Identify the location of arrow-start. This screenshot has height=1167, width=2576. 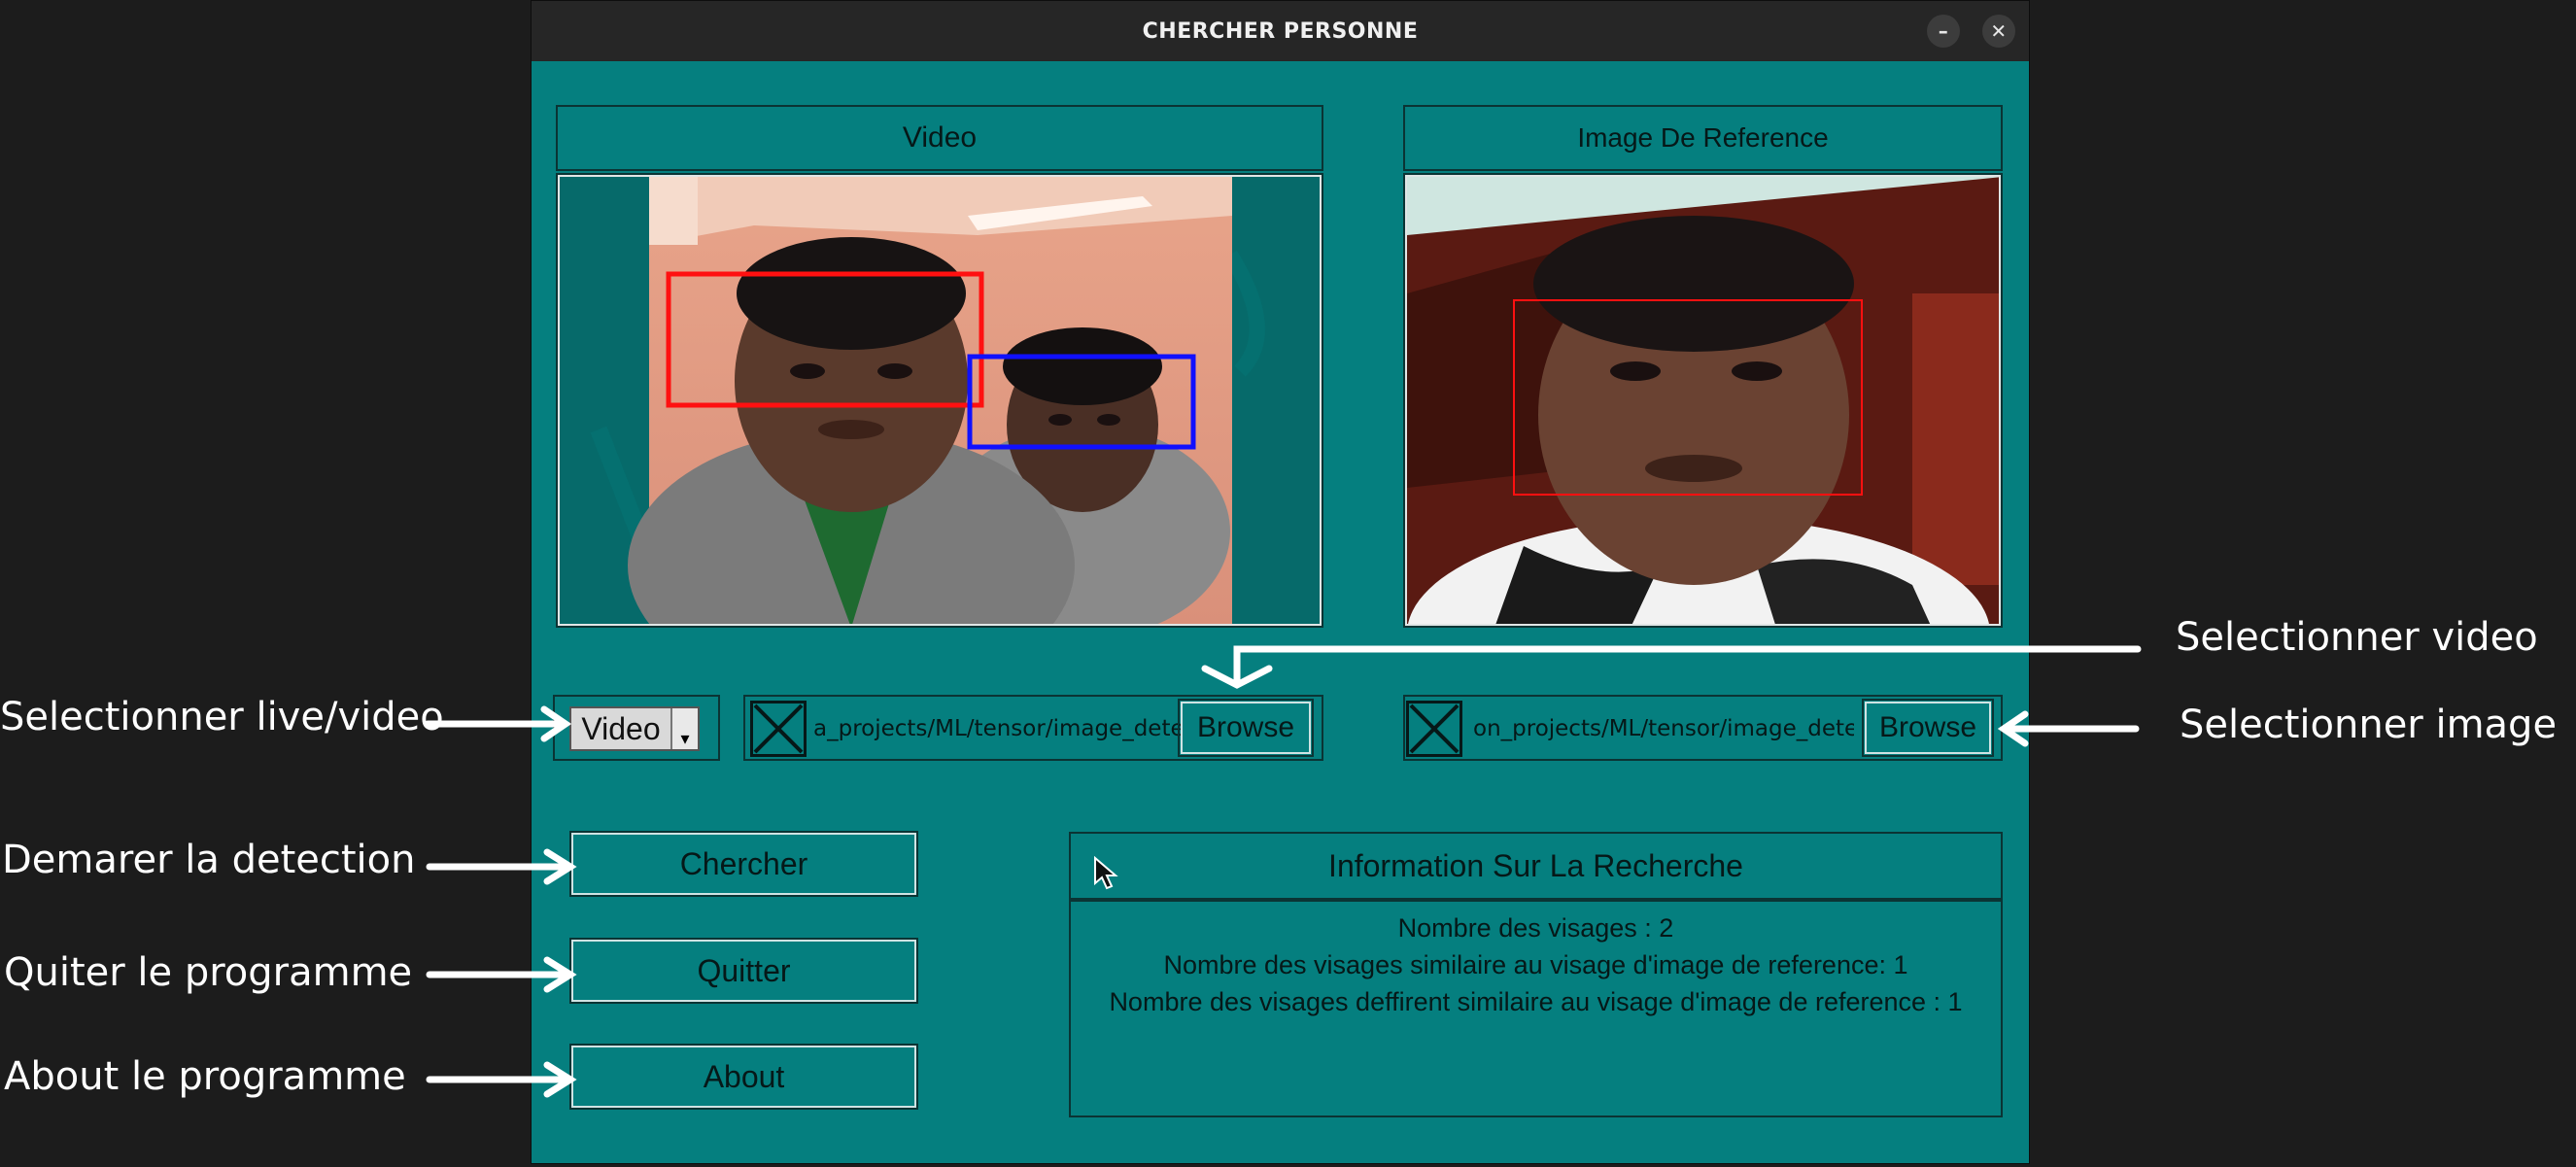
(501, 866).